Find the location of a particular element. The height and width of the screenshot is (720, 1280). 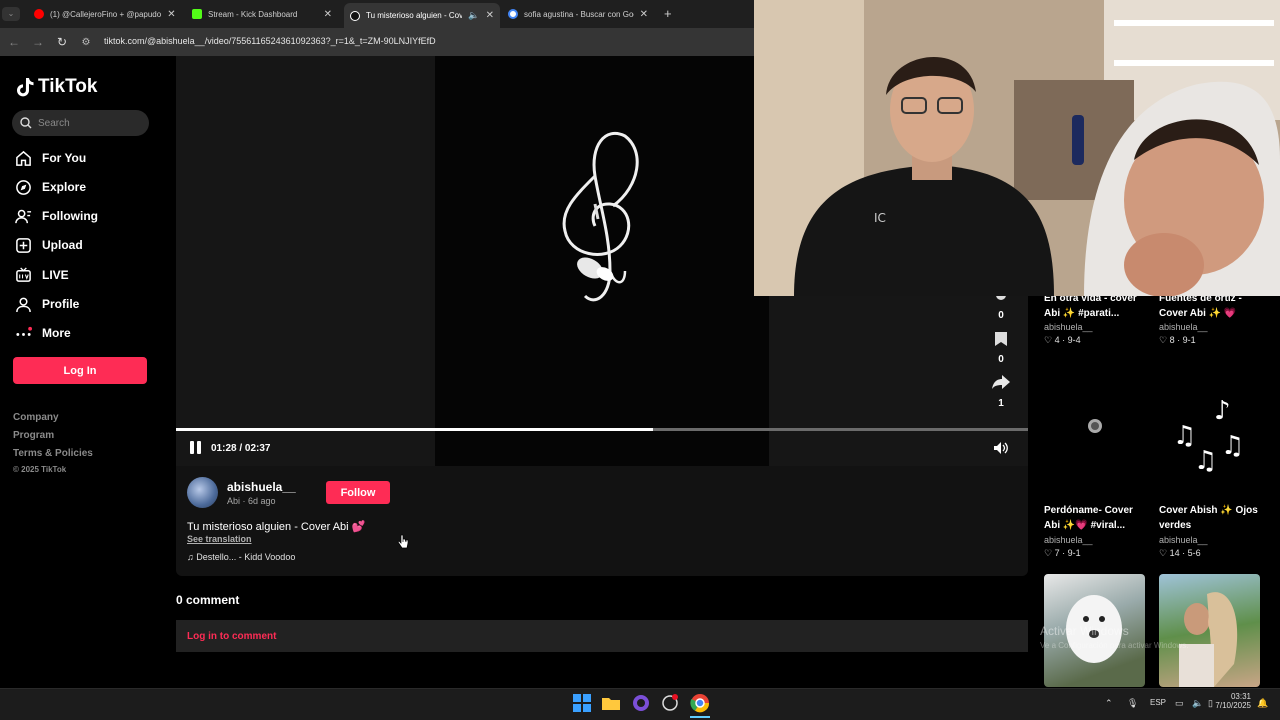

follow-button: Follow is located at coordinates (358, 492).